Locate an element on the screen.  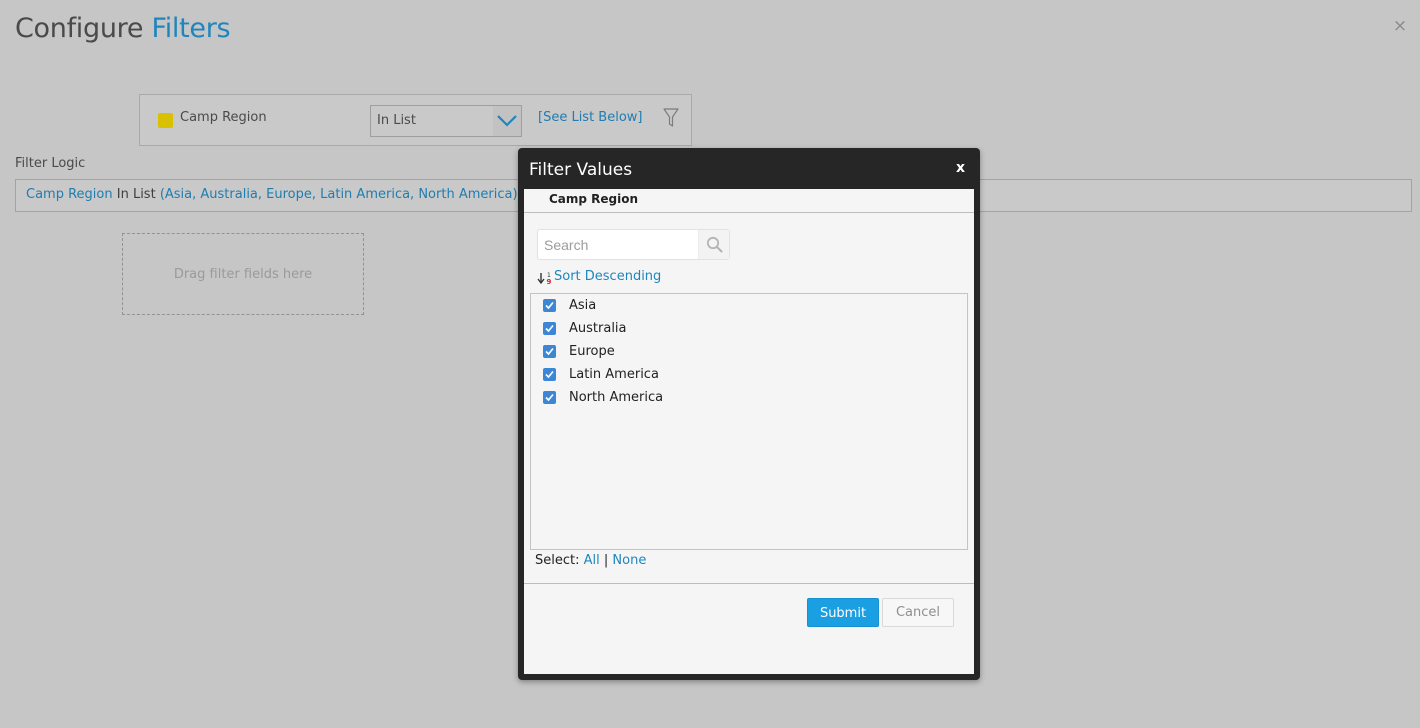
footer-divider is located at coordinates (749, 583).